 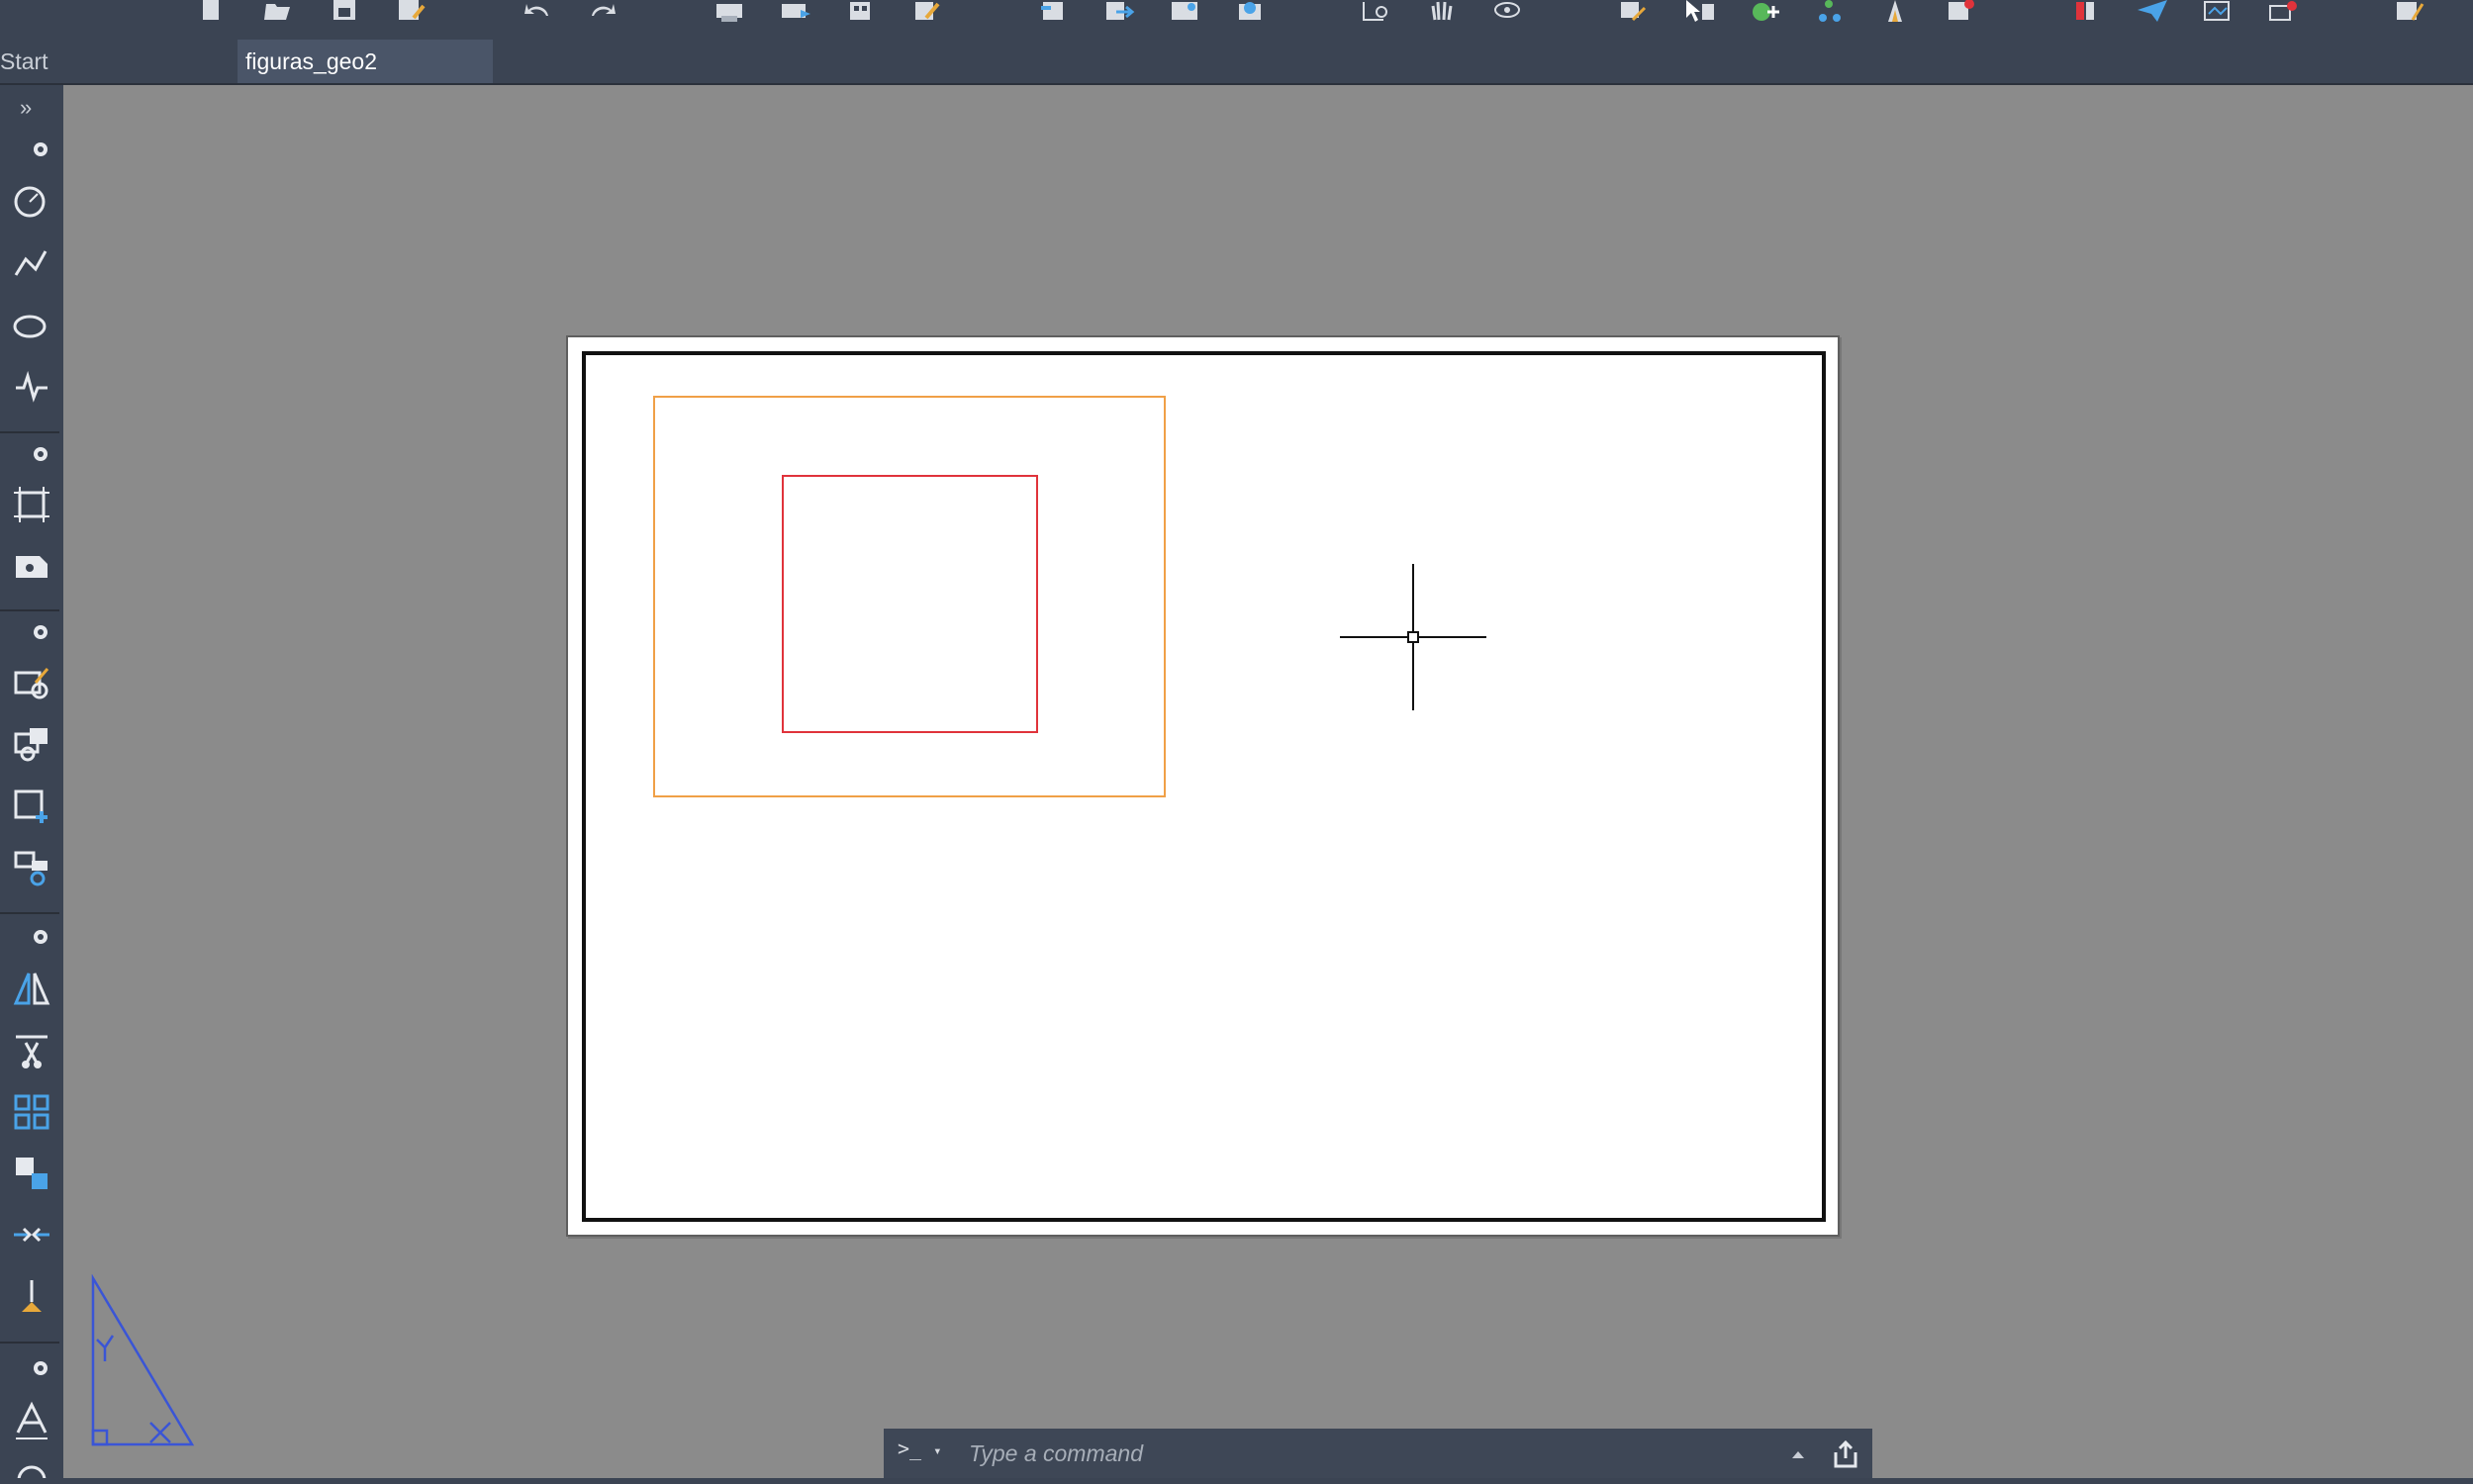 What do you see at coordinates (729, 12) in the screenshot?
I see `plot-icon` at bounding box center [729, 12].